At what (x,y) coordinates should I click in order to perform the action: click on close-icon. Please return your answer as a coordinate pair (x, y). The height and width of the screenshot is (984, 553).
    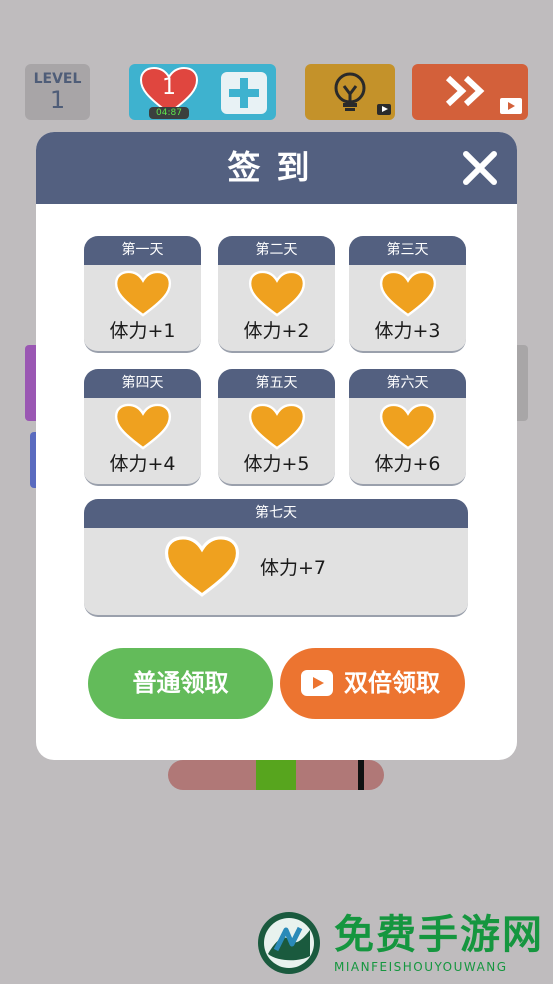
    Looking at the image, I should click on (480, 168).